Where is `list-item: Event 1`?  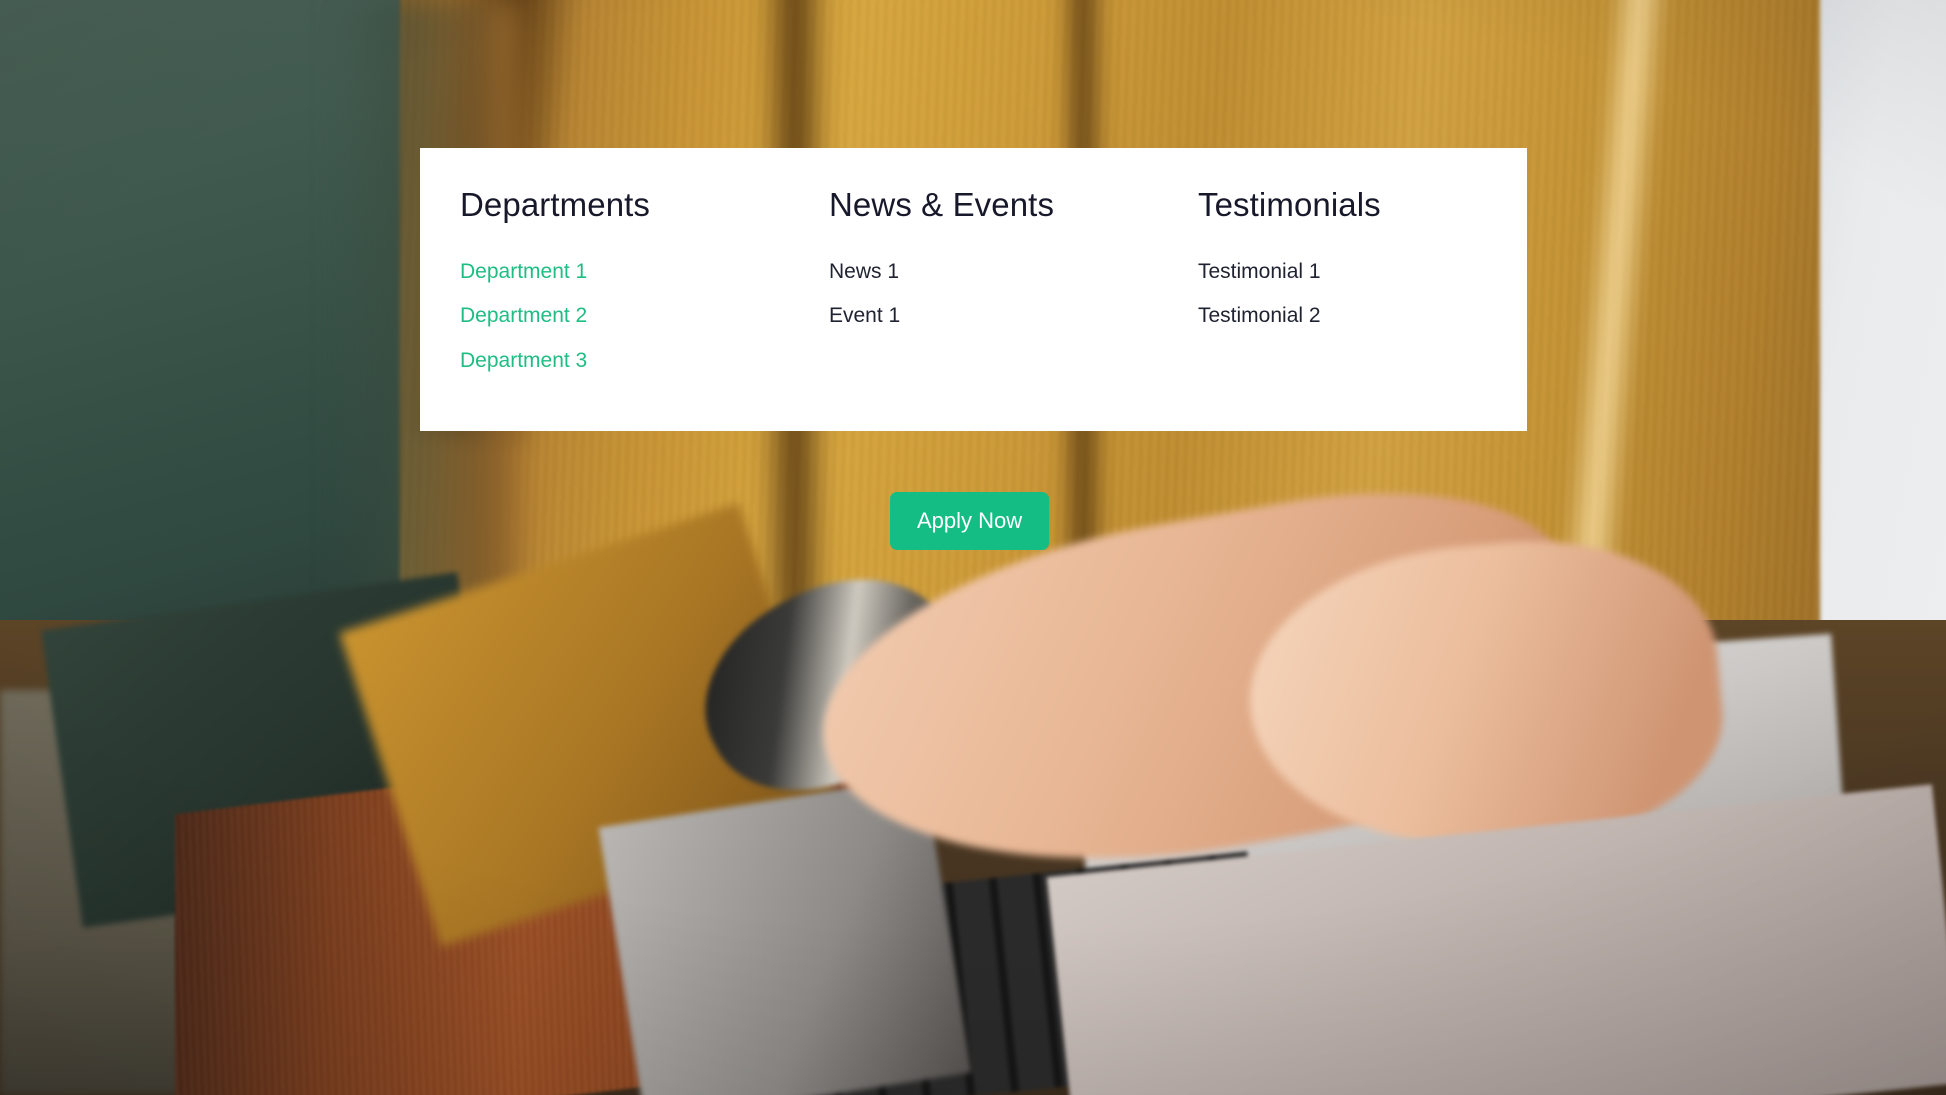 list-item: Event 1 is located at coordinates (983, 316).